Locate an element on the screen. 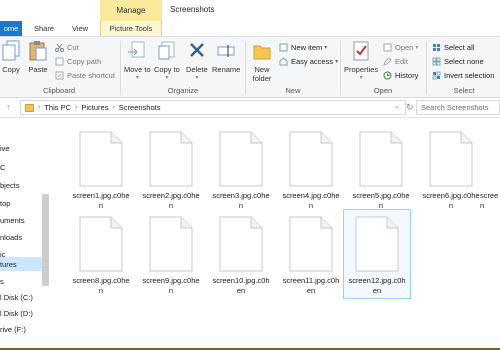 This screenshot has height=350, width=500. file-item: screen4.jpg.c0he n is located at coordinates (311, 173).